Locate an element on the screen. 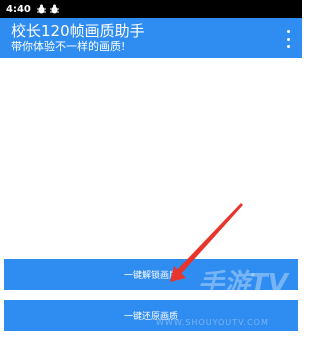 The width and height of the screenshot is (320, 339). app-title: 校长120帧画质助手 is located at coordinates (78, 31).